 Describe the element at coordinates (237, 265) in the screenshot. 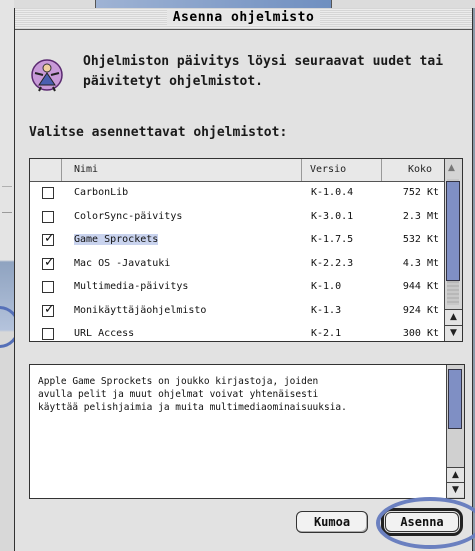

I see `table-row: ✓ Mac OS -Javatuki K-2.2.3 4.3 Mt` at that location.